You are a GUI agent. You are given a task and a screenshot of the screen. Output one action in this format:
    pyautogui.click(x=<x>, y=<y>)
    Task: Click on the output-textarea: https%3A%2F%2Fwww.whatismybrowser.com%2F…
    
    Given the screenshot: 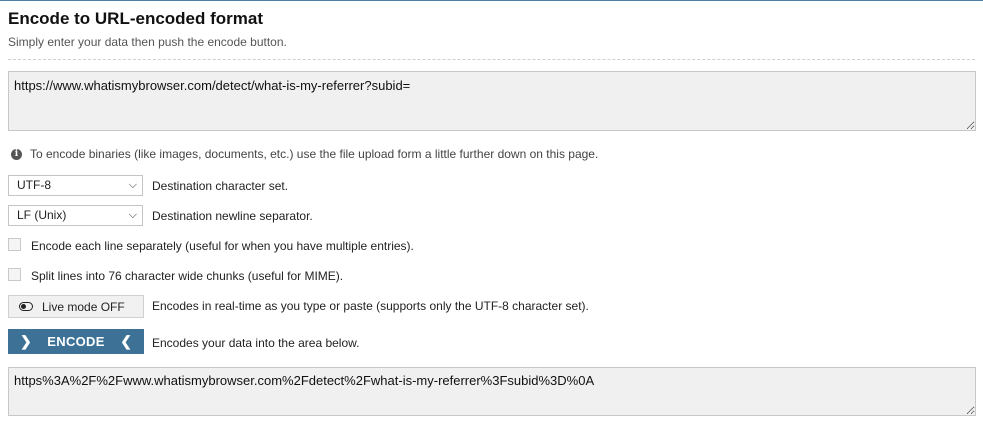 What is the action you would take?
    pyautogui.click(x=492, y=391)
    